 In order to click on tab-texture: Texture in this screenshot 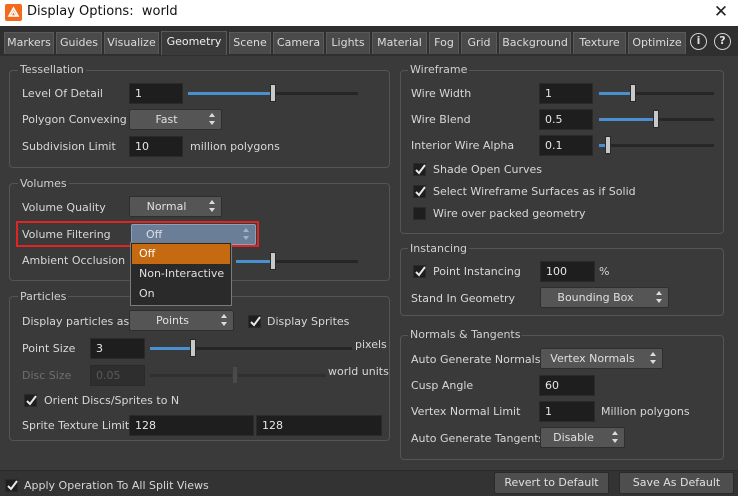, I will do `click(599, 43)`.